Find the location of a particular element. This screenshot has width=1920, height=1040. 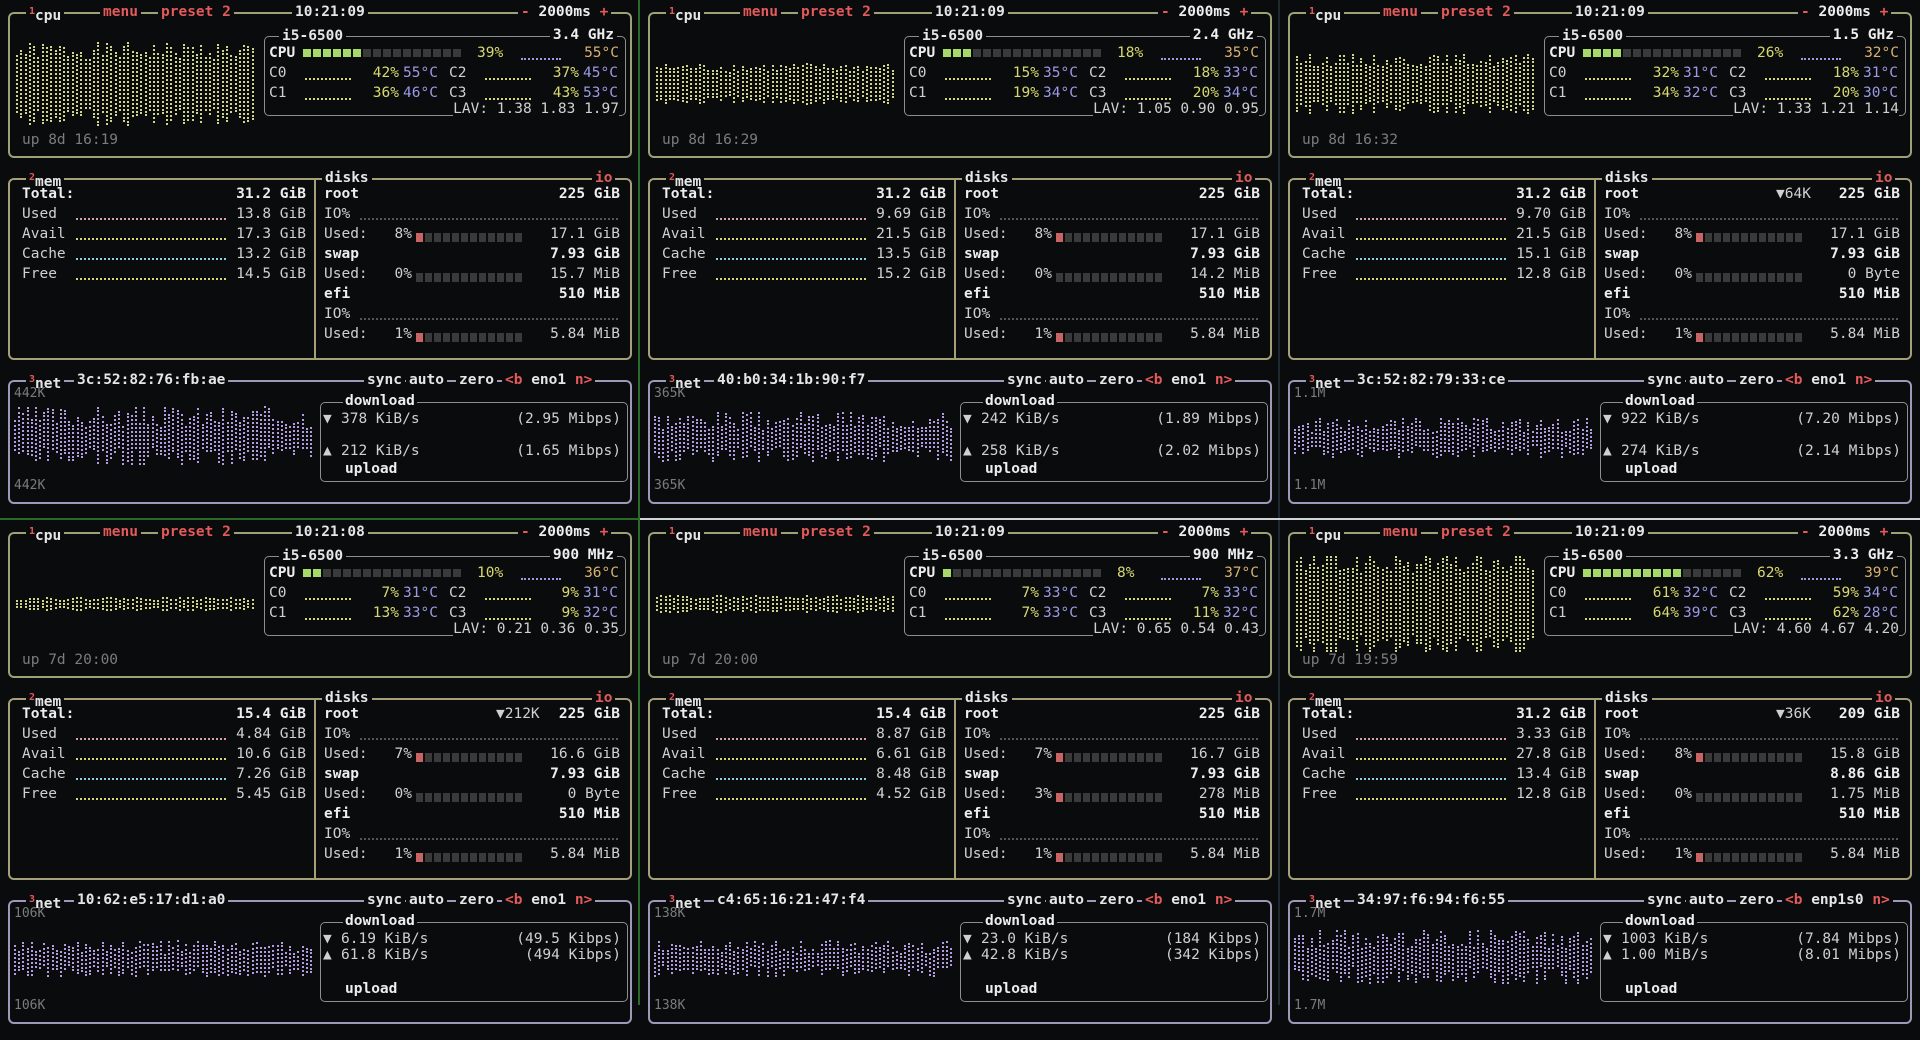

cpu-bar-cell is located at coordinates (437, 53).